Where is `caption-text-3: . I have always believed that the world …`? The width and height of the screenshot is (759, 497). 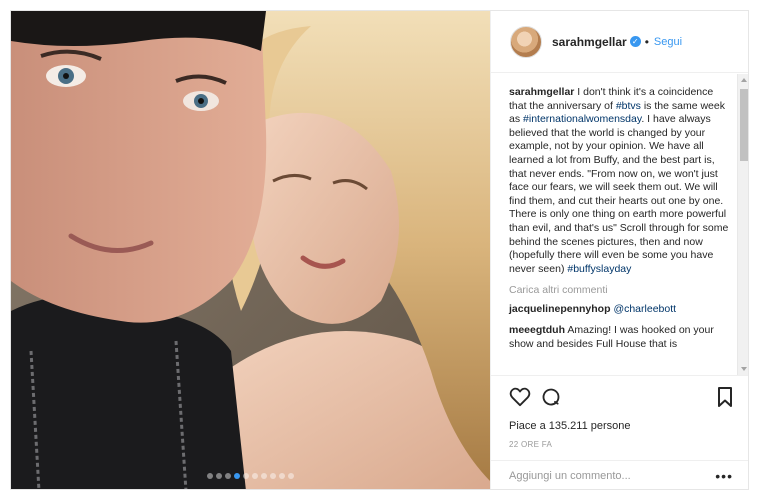 caption-text-3: . I have always believed that the world … is located at coordinates (619, 194).